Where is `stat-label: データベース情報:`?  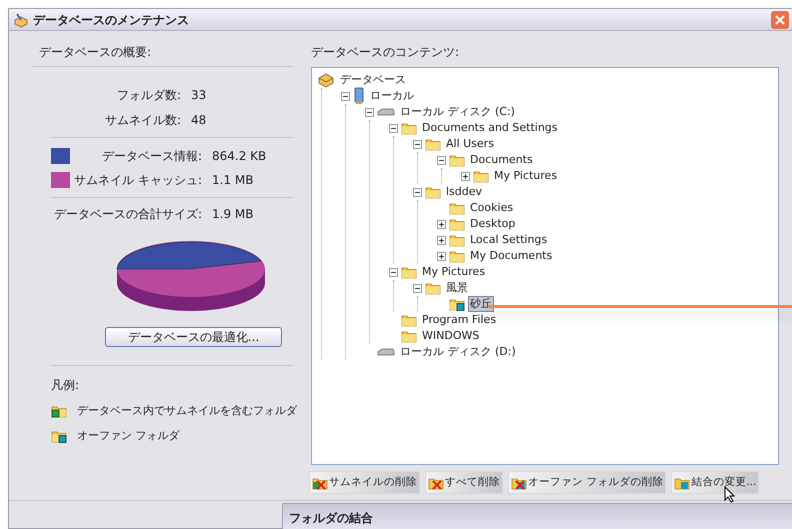
stat-label: データベース情報: is located at coordinates (151, 156).